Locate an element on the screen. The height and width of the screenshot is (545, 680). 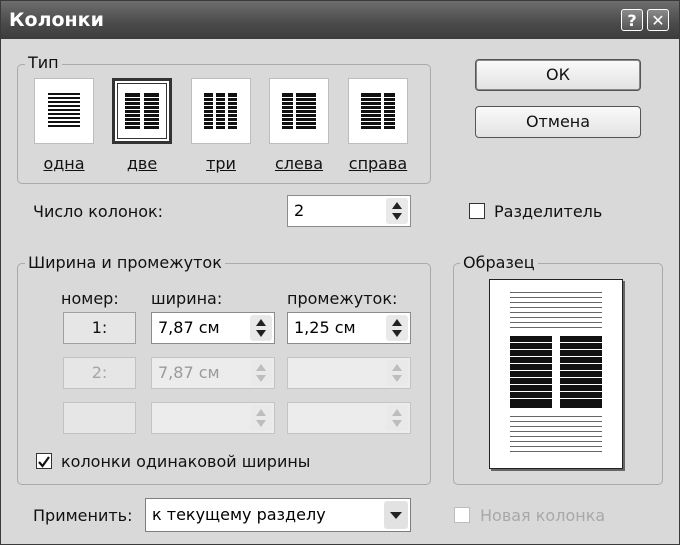
chevron-down-icon is located at coordinates (396, 515).